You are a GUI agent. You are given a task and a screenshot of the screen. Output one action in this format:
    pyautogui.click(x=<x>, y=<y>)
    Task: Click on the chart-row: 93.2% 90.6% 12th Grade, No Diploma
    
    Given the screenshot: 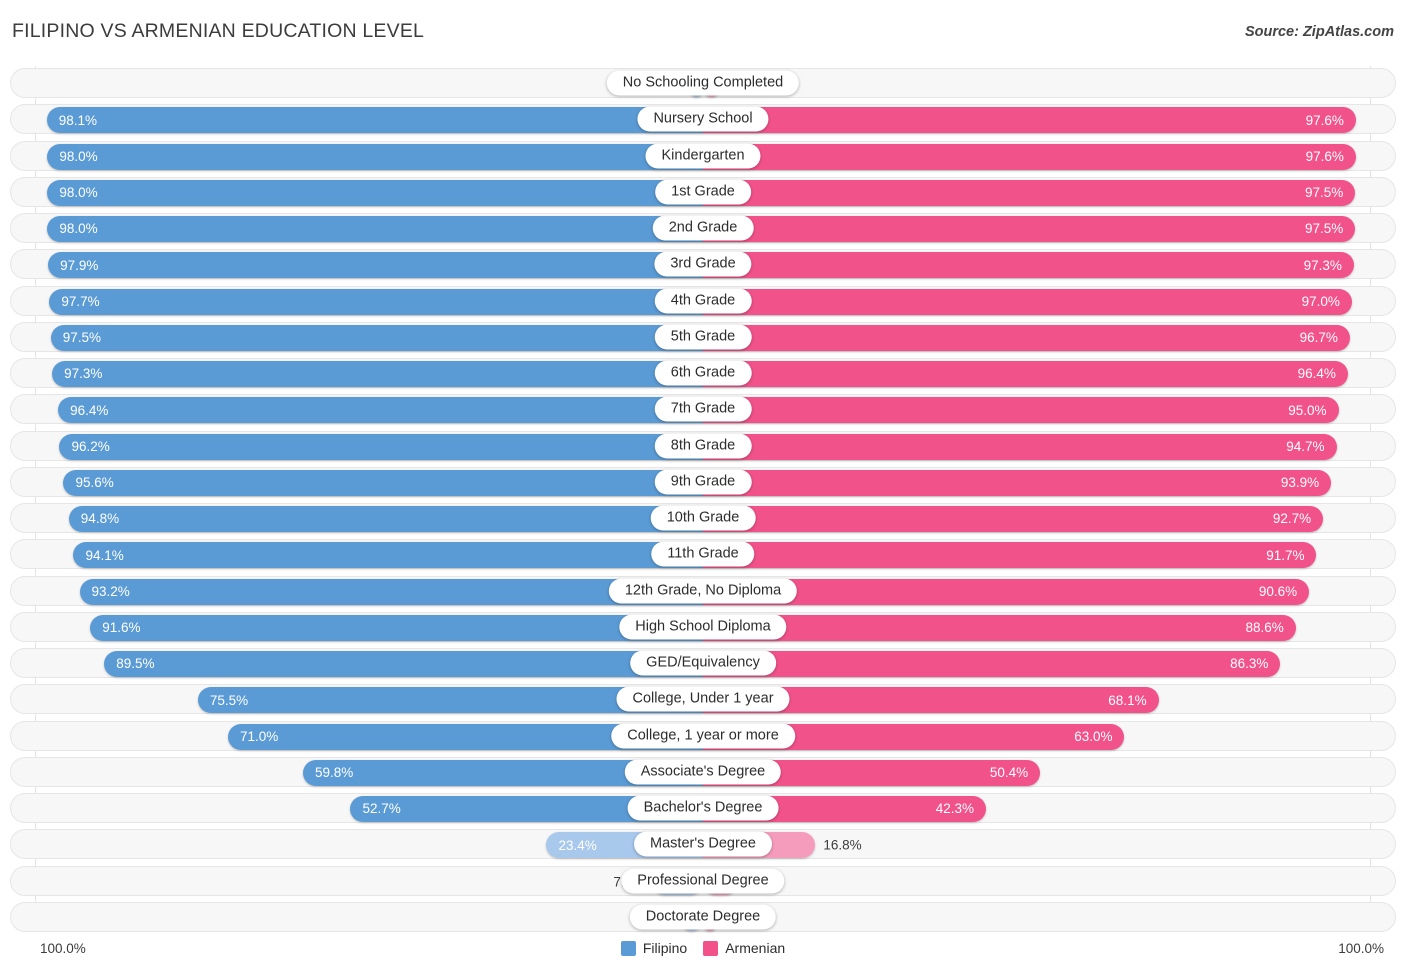 What is the action you would take?
    pyautogui.click(x=703, y=590)
    